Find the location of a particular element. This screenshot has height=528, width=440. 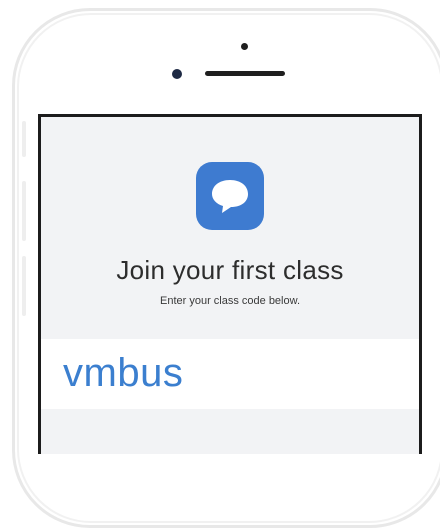

speech-bubble-icon is located at coordinates (230, 196).